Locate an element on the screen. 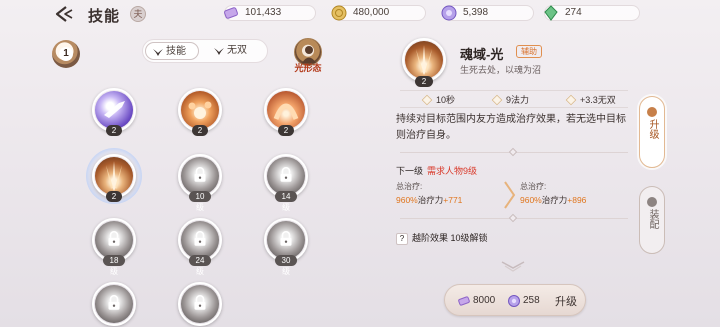 The height and width of the screenshot is (327, 720). skill-slot: 10级 is located at coordinates (200, 183).